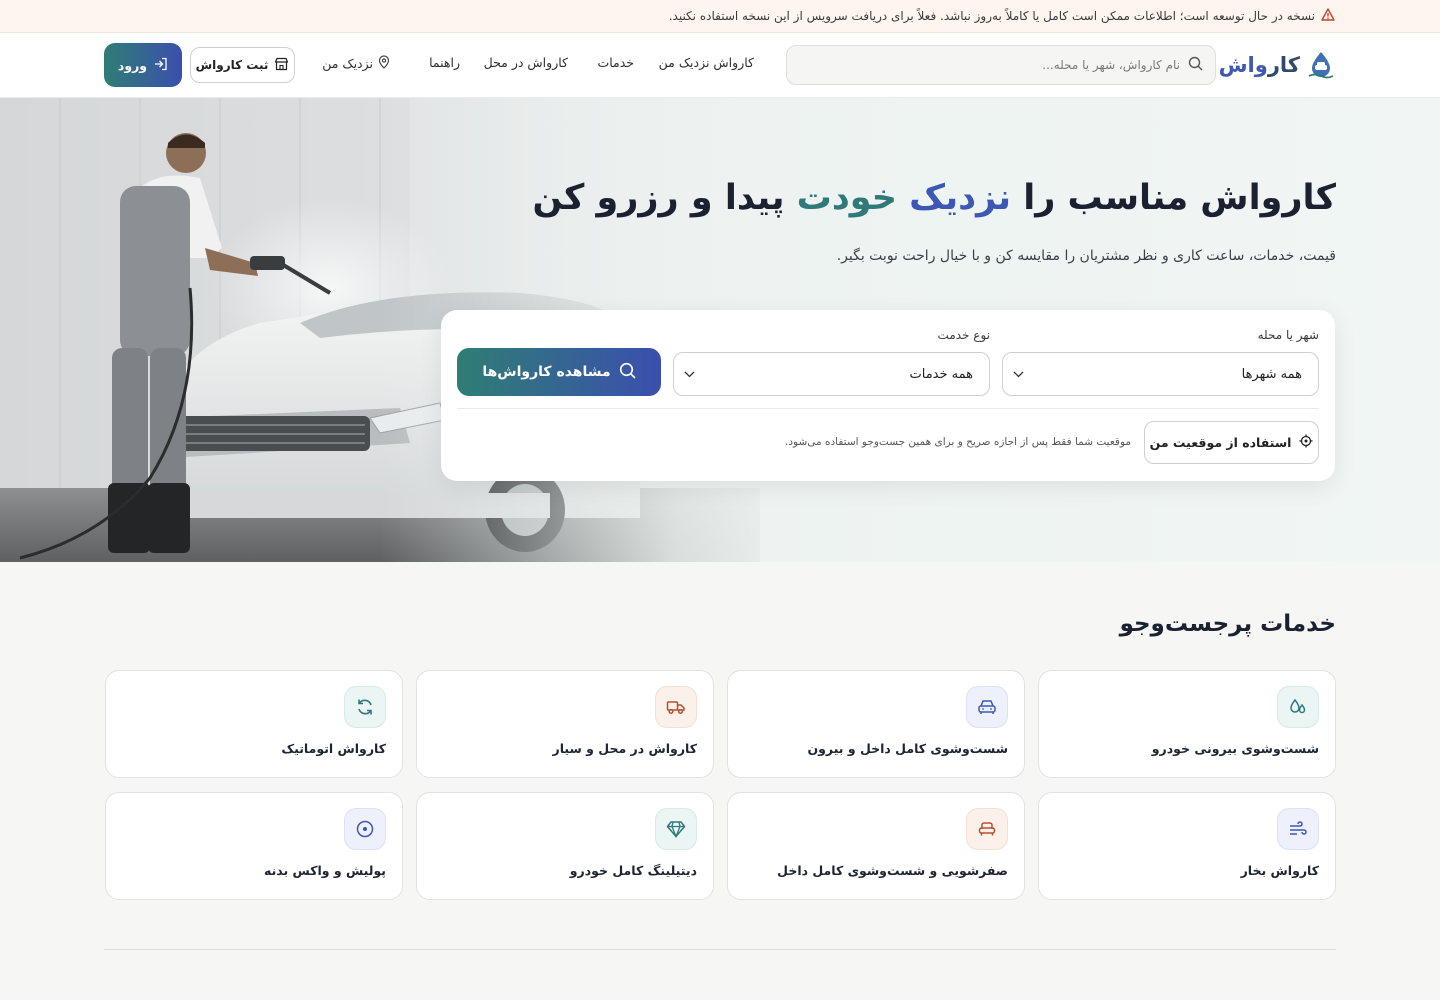 This screenshot has height=1000, width=1440. I want to click on logo-text: کارواش, so click(1259, 65).